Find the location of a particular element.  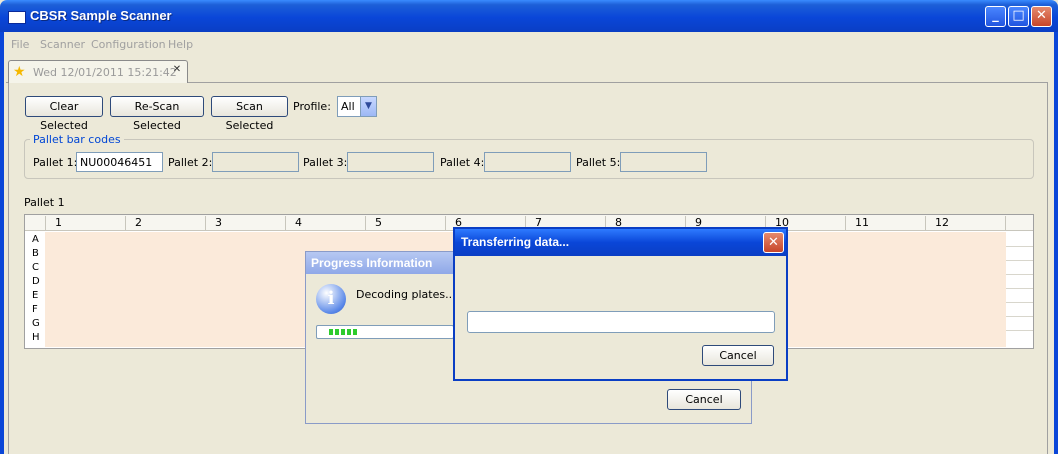

pallet-2-field is located at coordinates (255, 162).